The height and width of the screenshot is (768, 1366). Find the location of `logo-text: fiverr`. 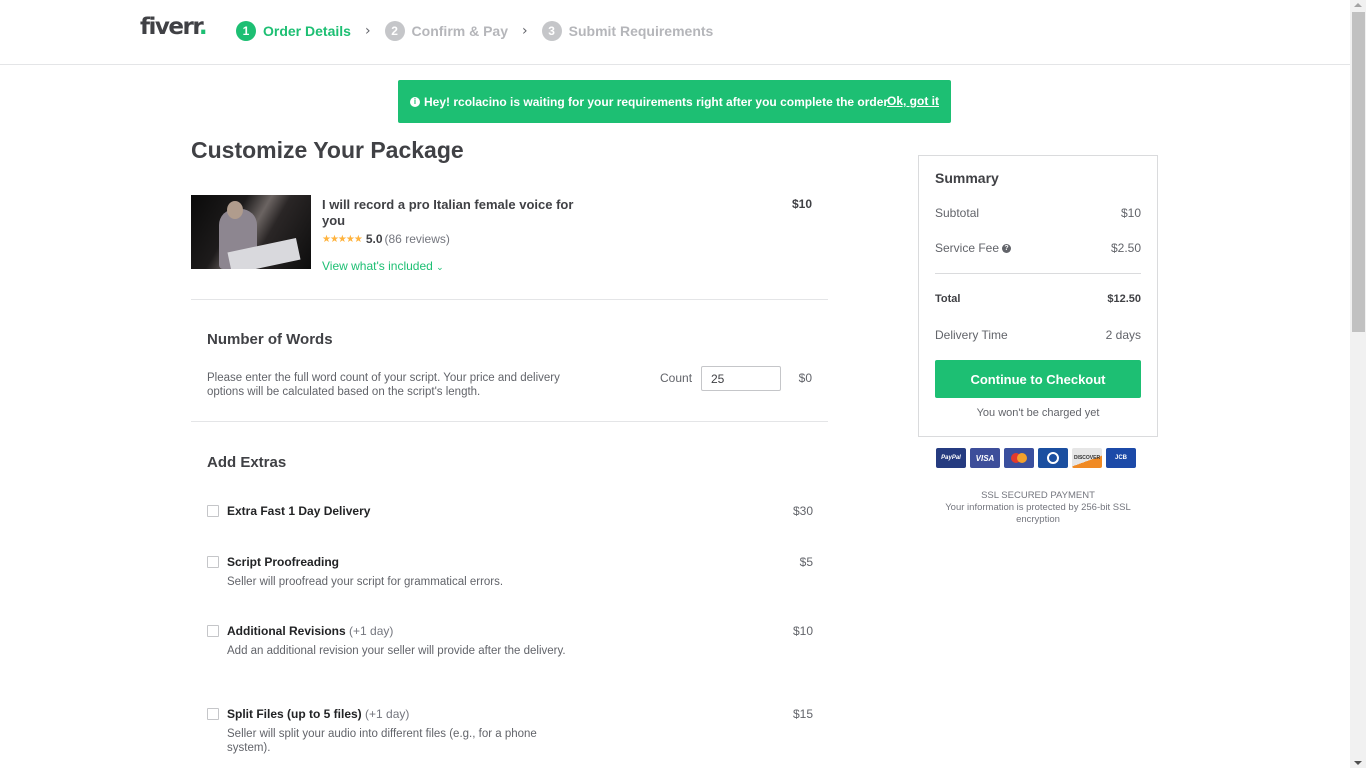

logo-text: fiverr is located at coordinates (170, 27).